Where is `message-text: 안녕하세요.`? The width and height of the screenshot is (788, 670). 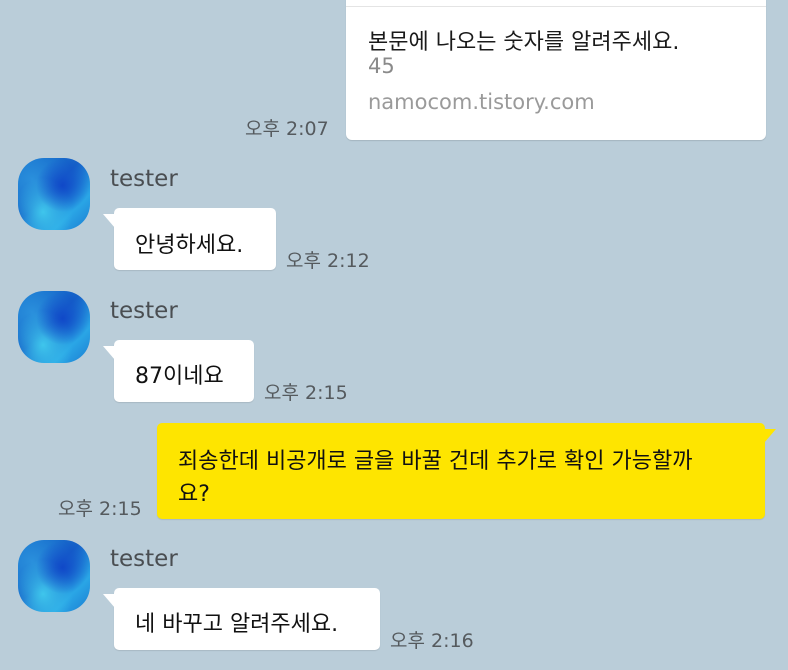
message-text: 안녕하세요. is located at coordinates (189, 245).